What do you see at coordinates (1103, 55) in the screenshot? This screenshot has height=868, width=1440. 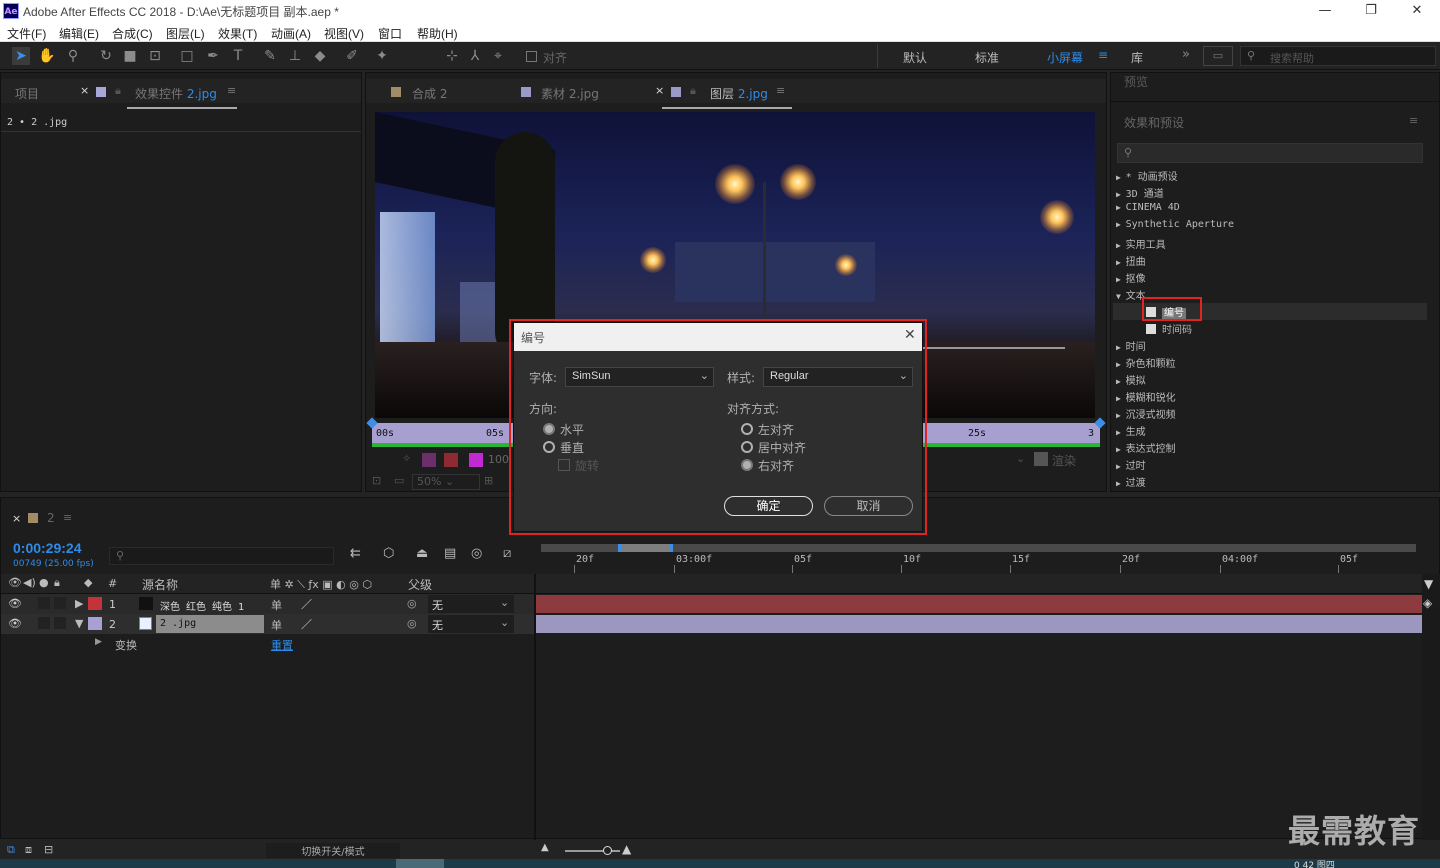 I see `workspace-menu-icon: ≡` at bounding box center [1103, 55].